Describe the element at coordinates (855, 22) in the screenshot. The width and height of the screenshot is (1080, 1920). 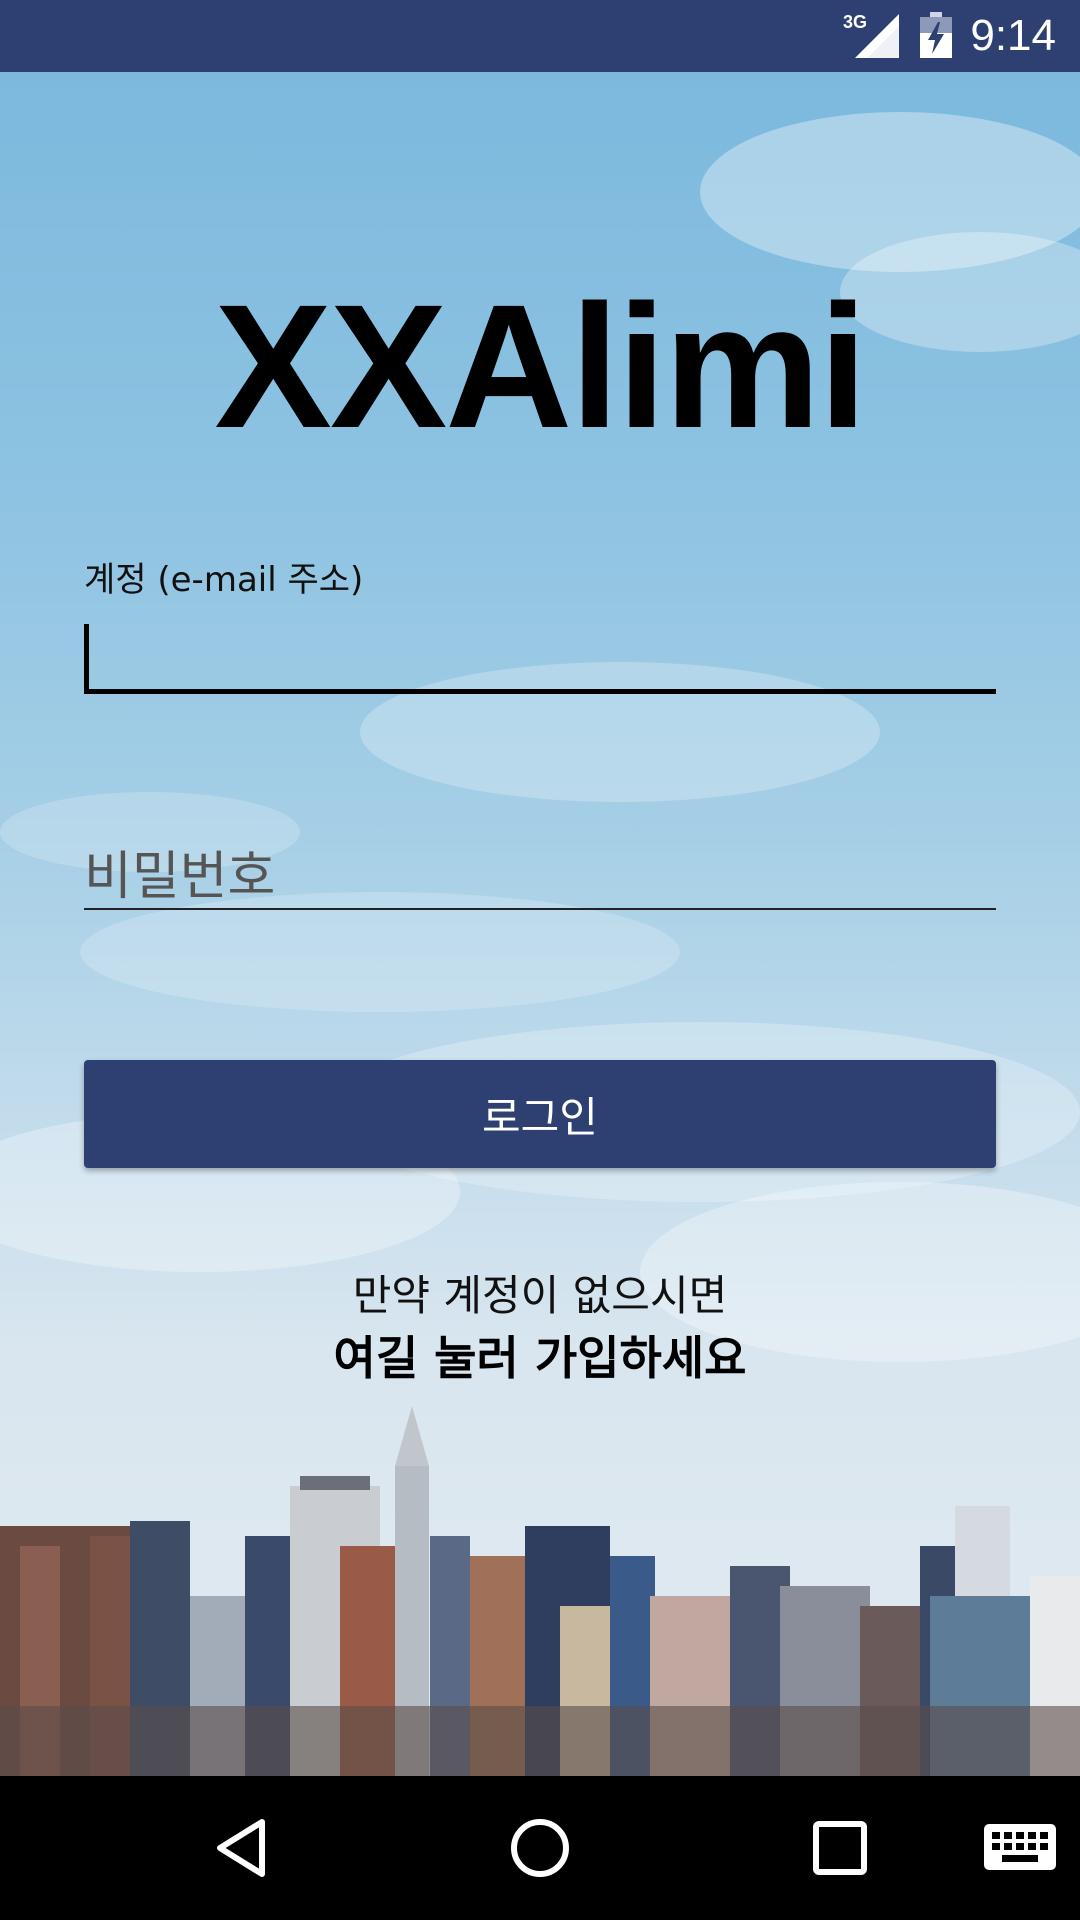
I see `network-type-label: 3G` at that location.